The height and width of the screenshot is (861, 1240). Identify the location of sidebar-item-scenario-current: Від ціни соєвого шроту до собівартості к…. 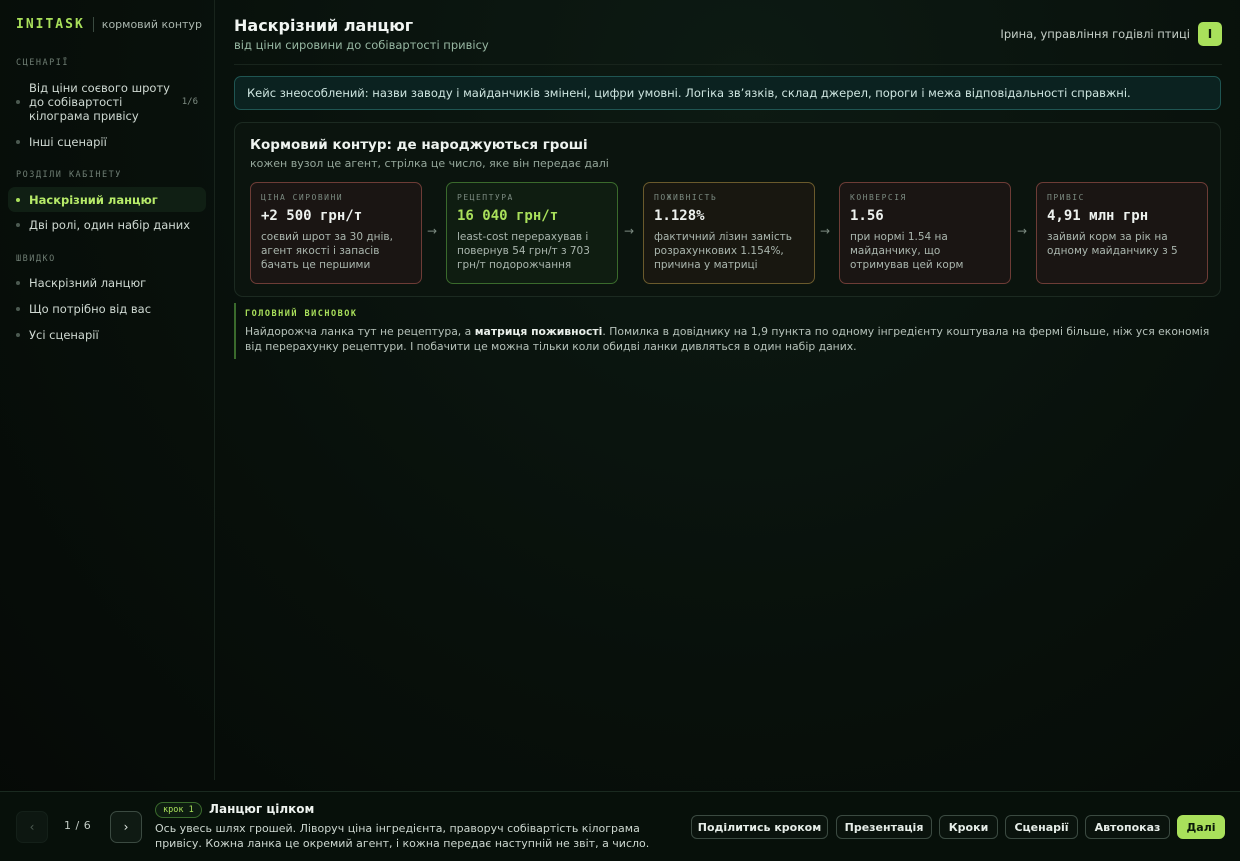
(107, 102).